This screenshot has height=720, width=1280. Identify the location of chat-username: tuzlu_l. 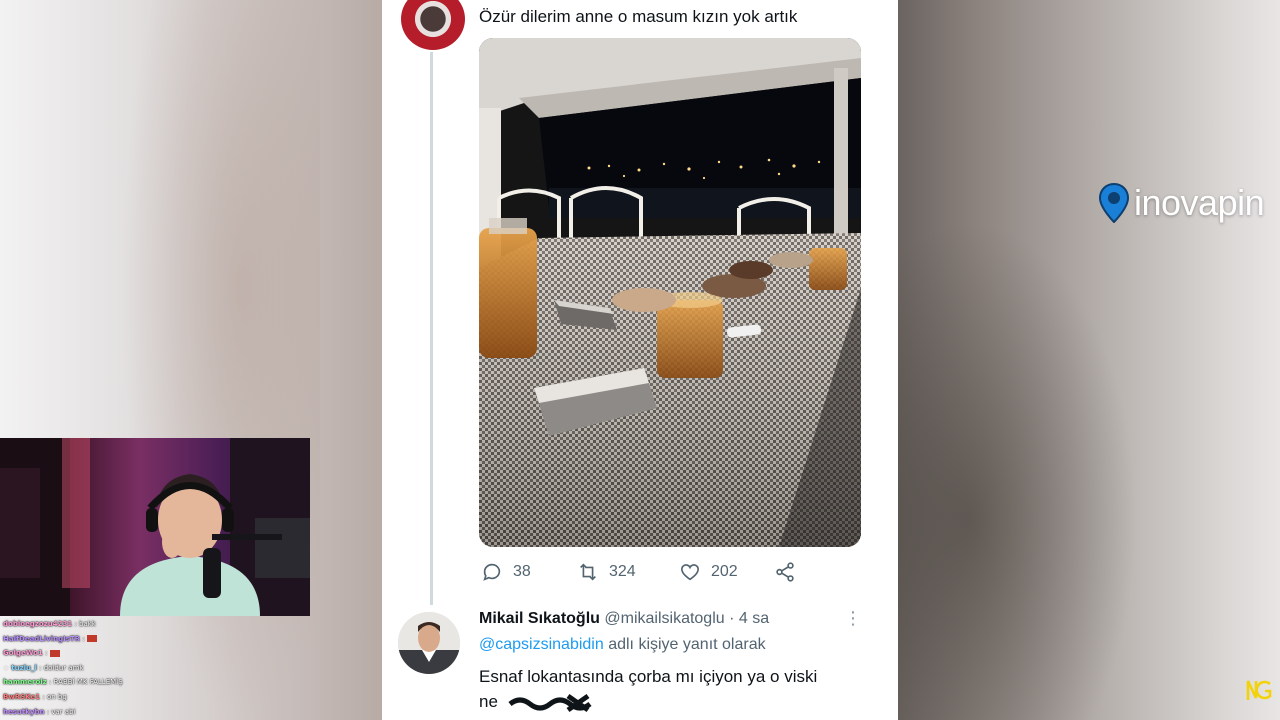
(24, 668).